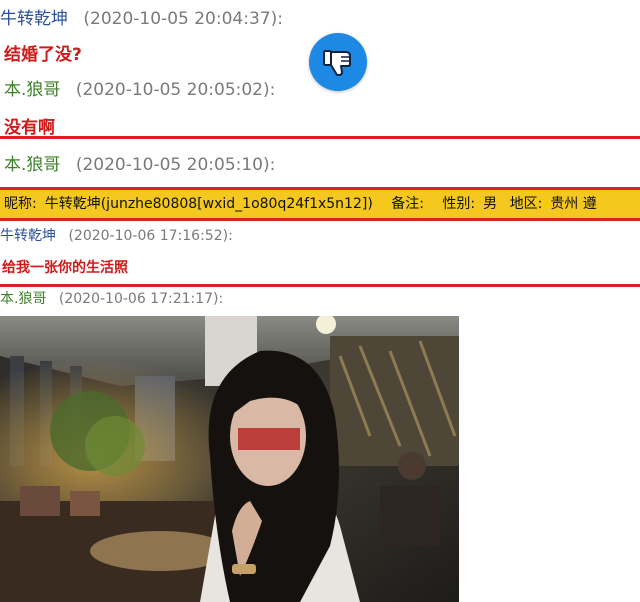  Describe the element at coordinates (20, 204) in the screenshot. I see `nickname-label: 昵称:` at that location.